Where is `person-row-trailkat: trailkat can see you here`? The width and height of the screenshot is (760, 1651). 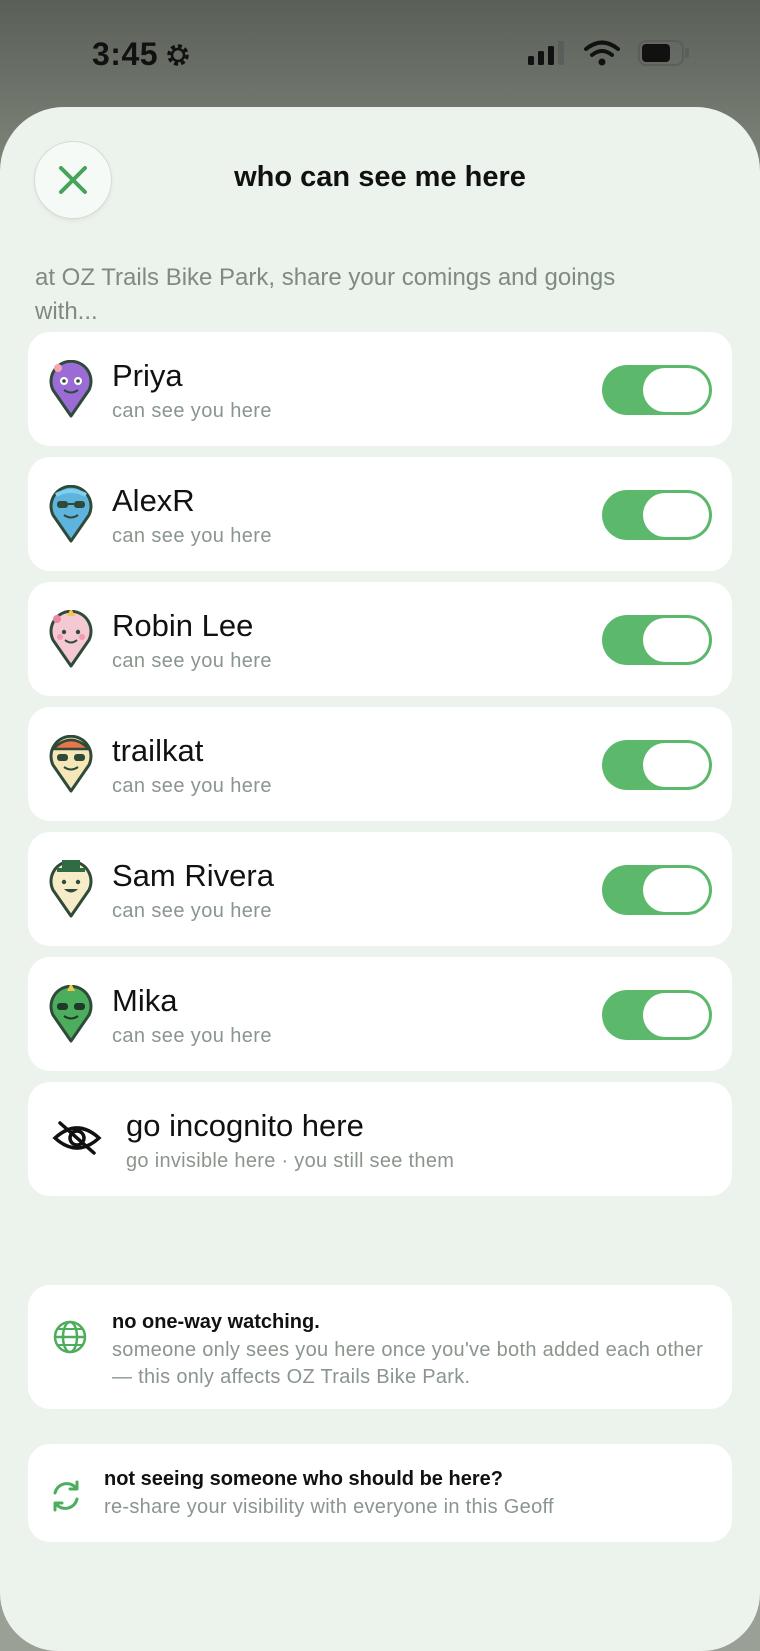
person-row-trailkat: trailkat can see you here is located at coordinates (380, 764).